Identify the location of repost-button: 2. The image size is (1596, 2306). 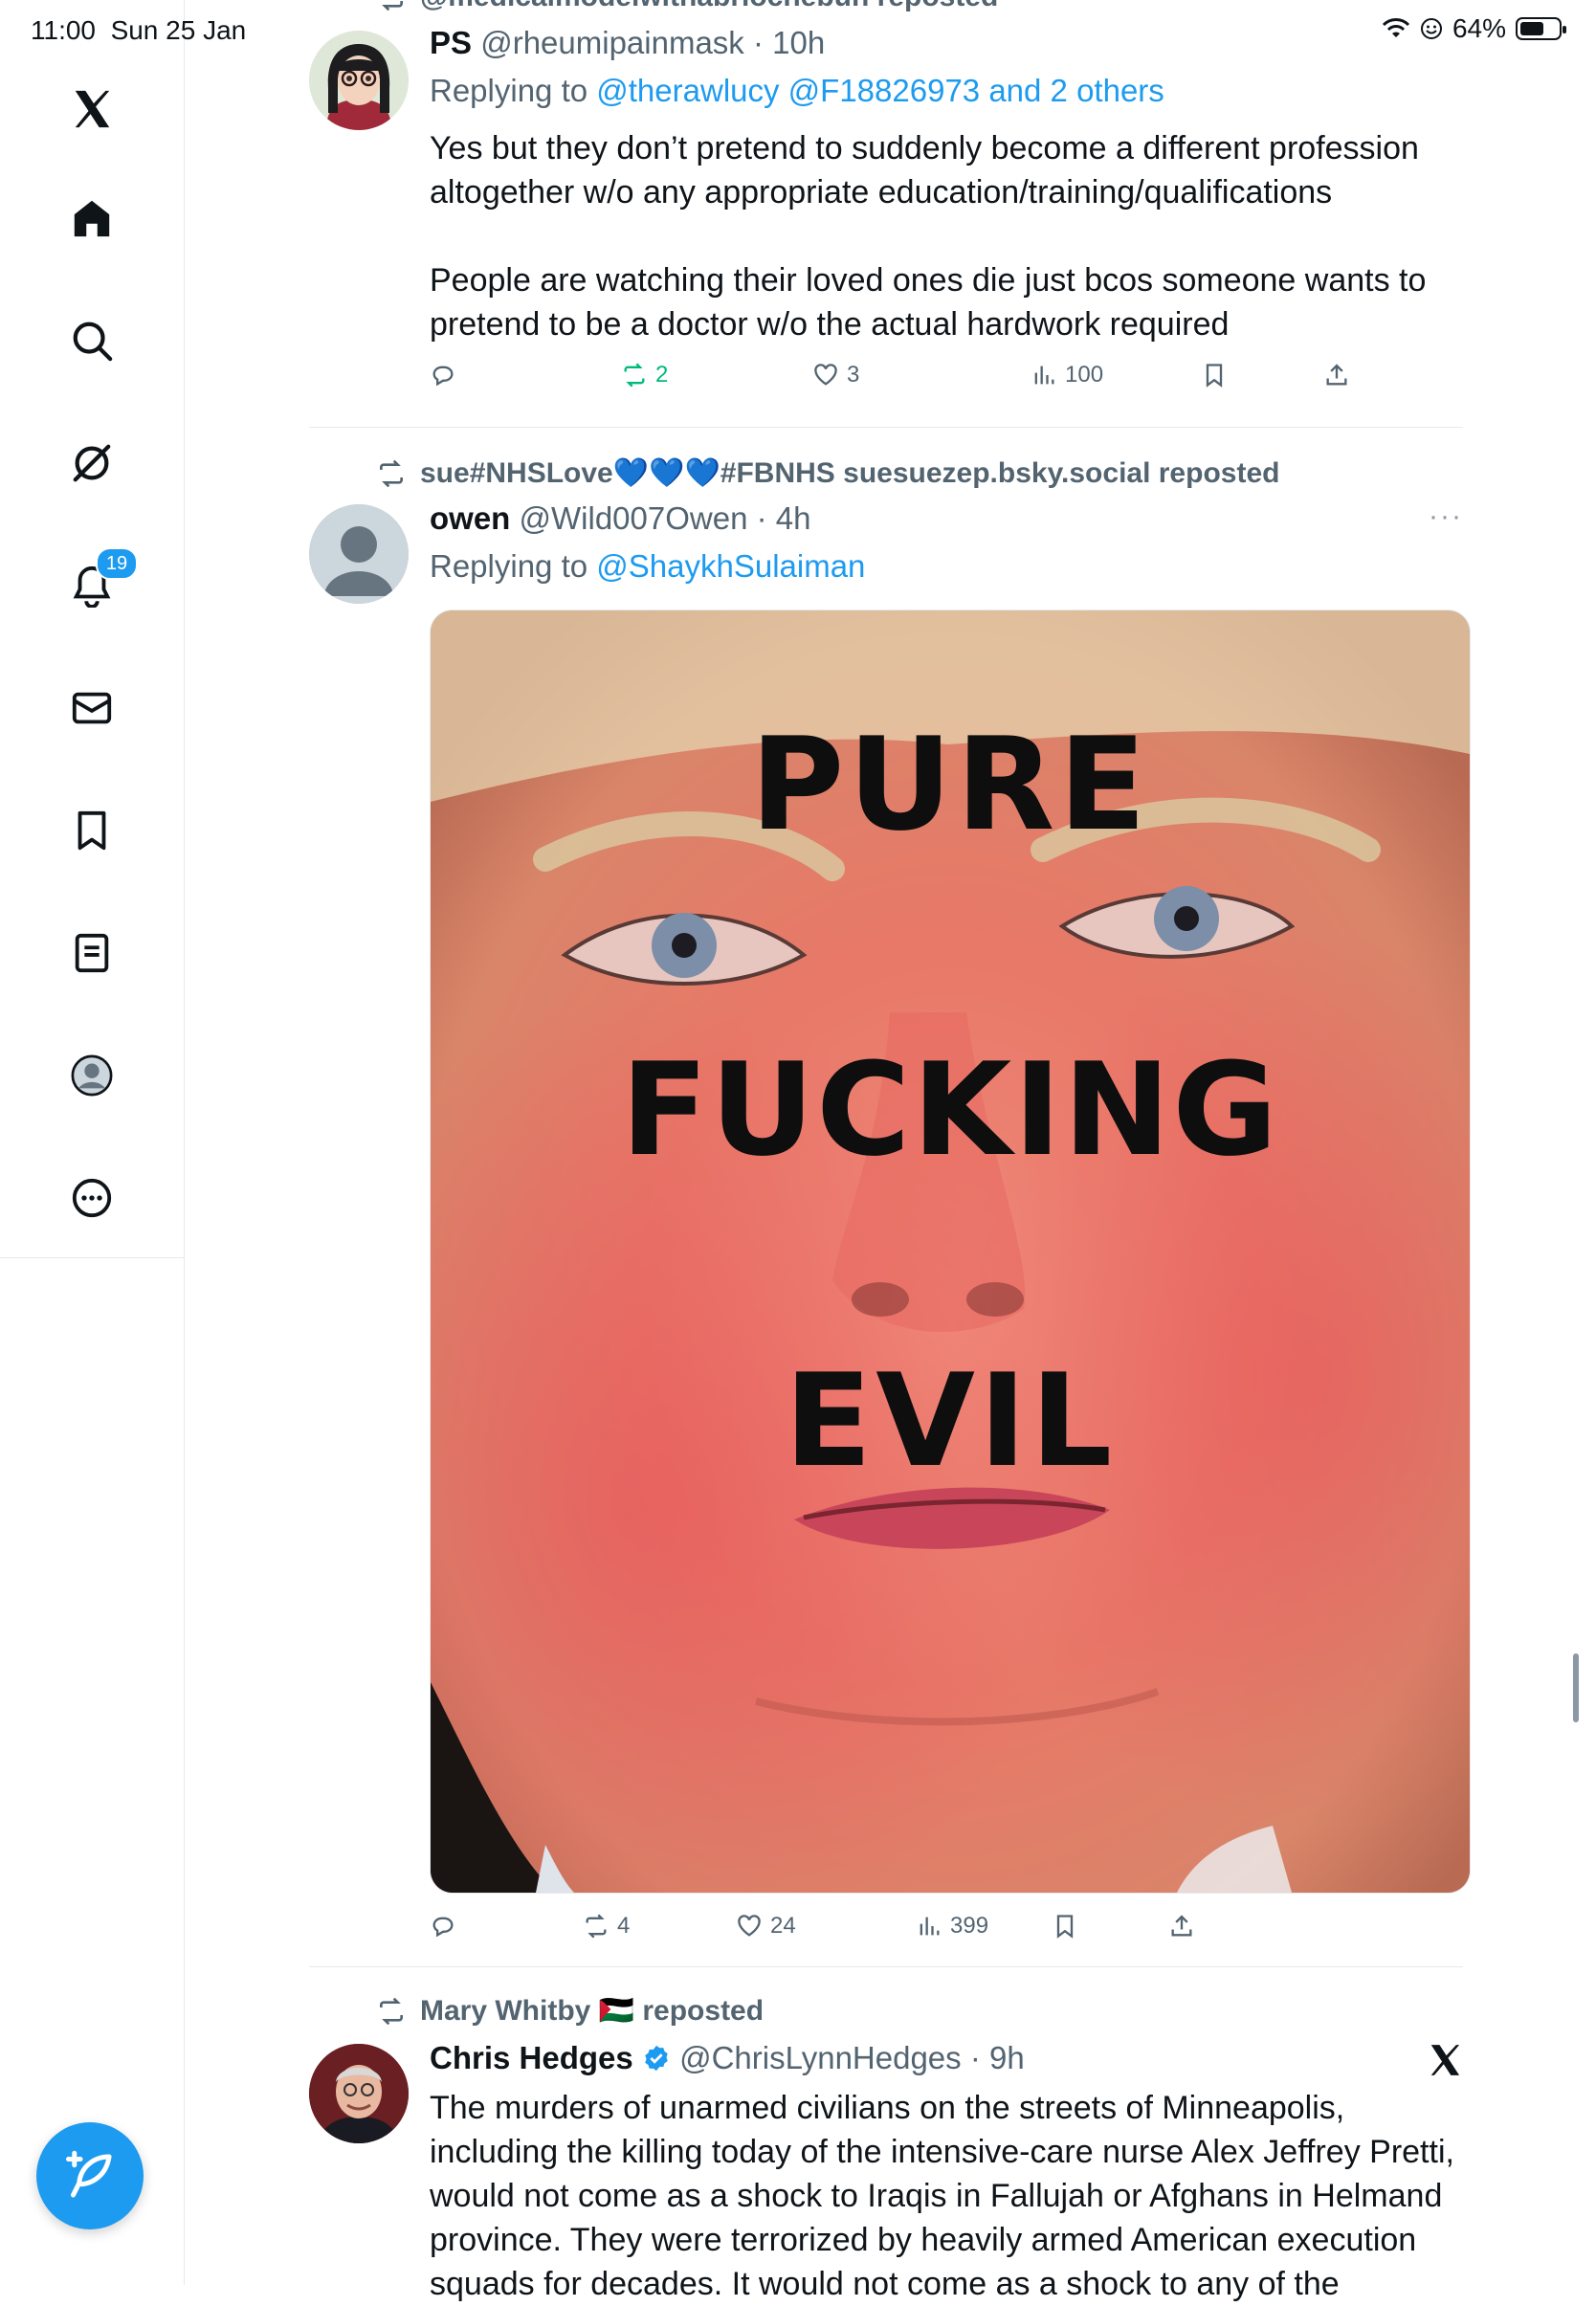
(645, 375).